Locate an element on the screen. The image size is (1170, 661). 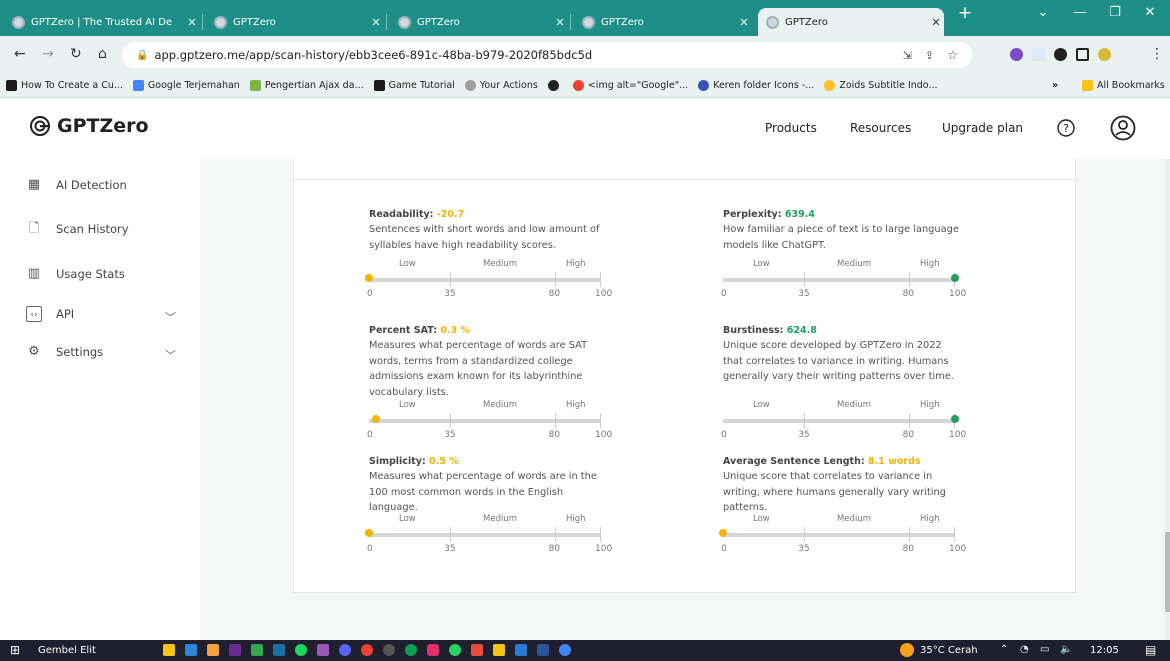
nav-upgrade-plan: Upgrade plan is located at coordinates (982, 128).